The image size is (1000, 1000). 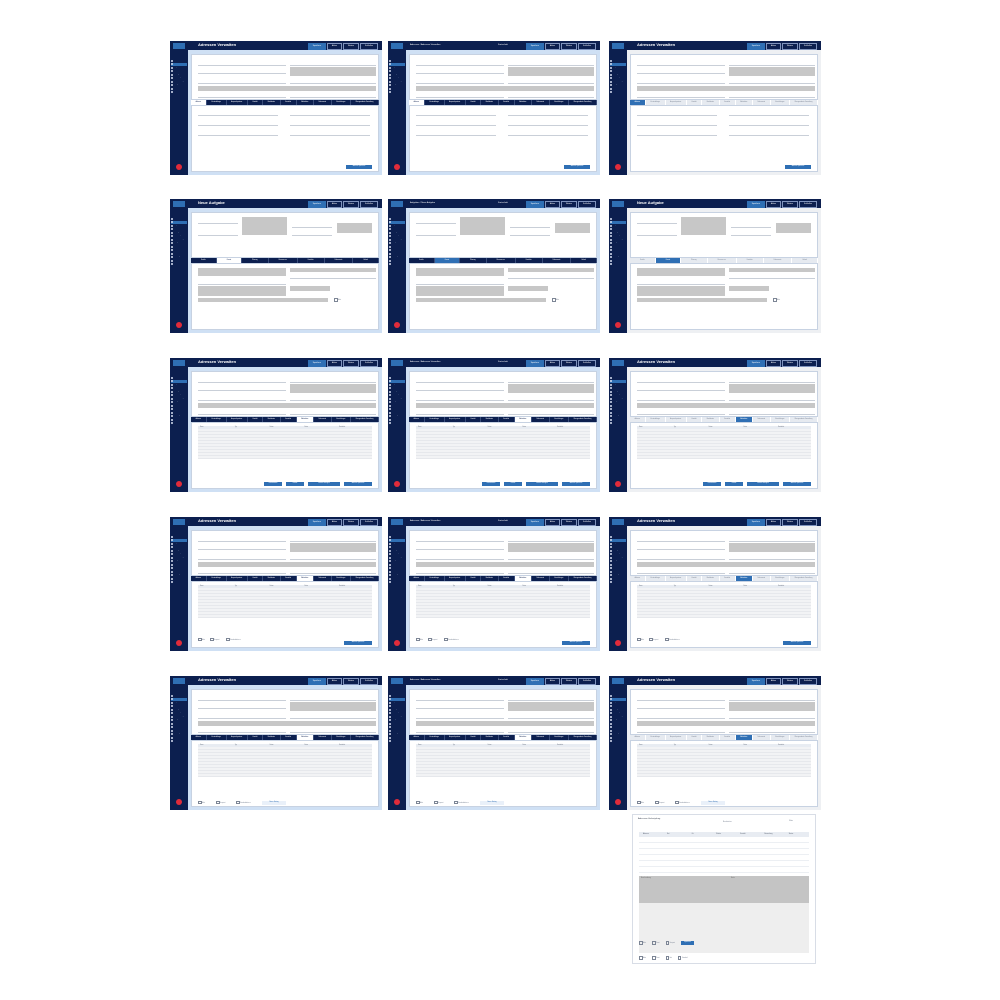 What do you see at coordinates (642, 943) in the screenshot?
I see `checkbox-aktiv: Aktiv` at bounding box center [642, 943].